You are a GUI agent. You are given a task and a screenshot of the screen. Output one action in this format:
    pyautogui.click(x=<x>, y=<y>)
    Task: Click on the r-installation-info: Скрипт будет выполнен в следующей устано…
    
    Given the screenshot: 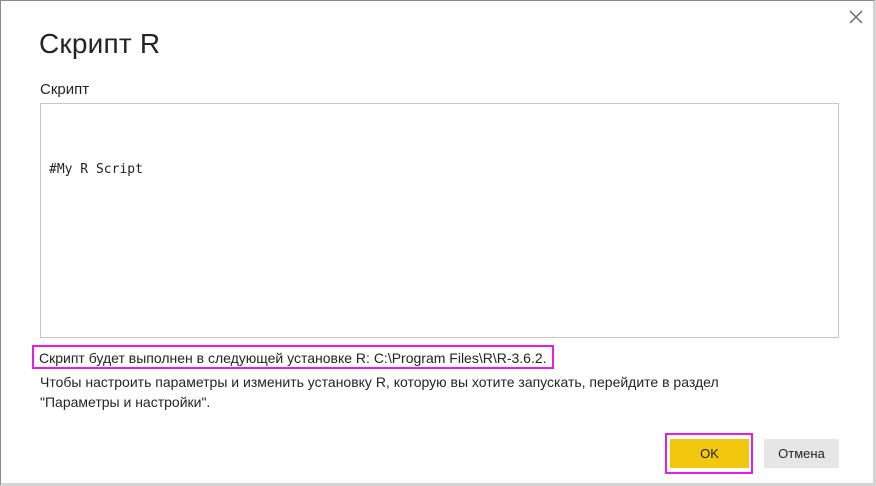 What is the action you would take?
    pyautogui.click(x=293, y=357)
    